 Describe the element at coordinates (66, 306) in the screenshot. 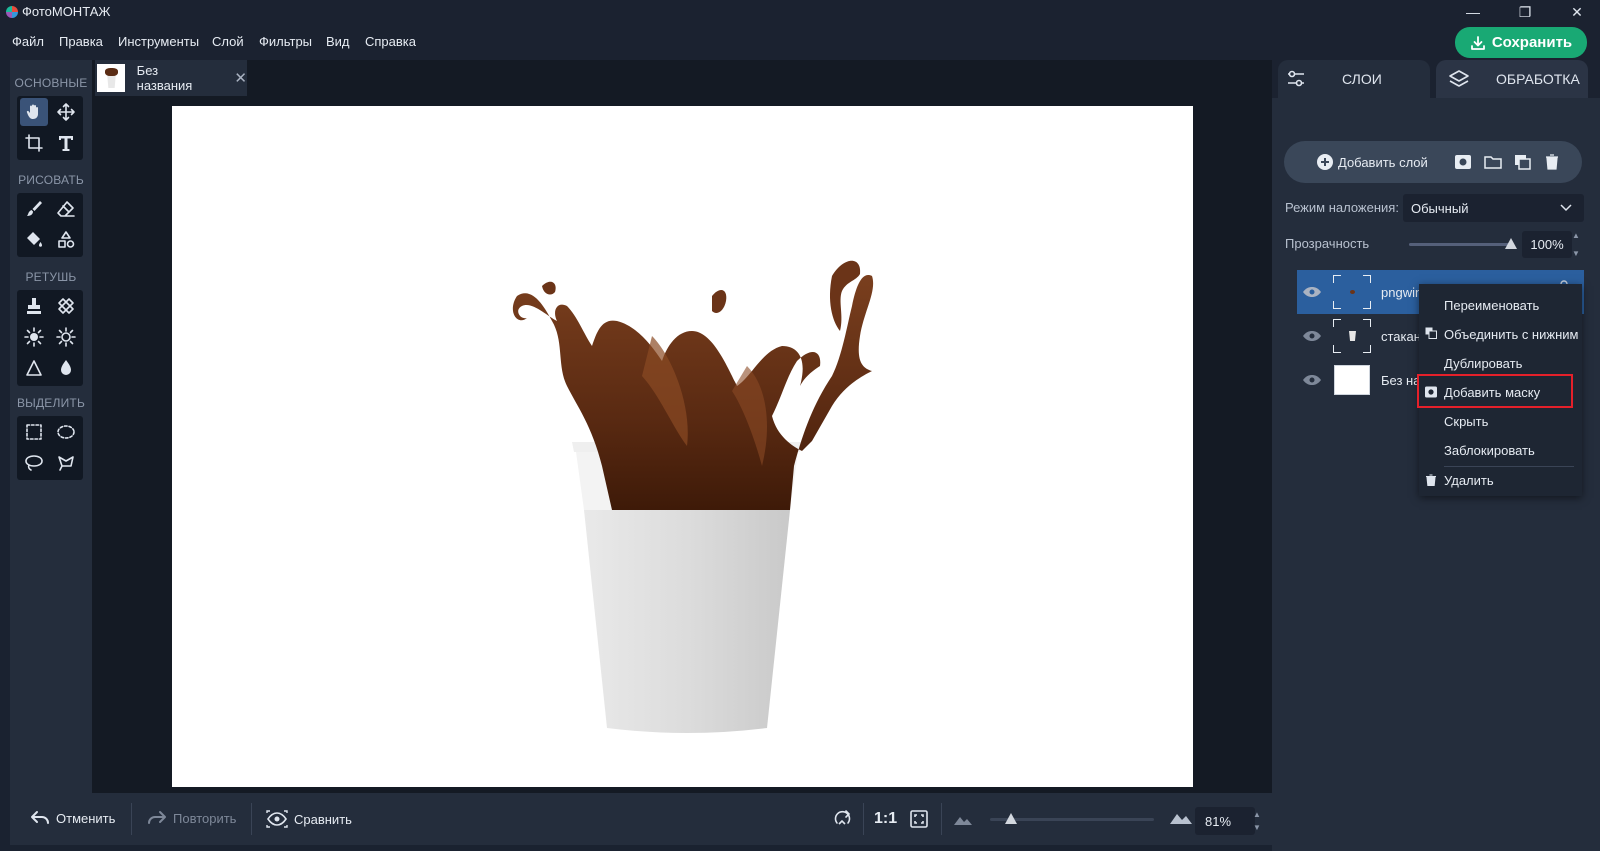

I see `patch-tool` at that location.